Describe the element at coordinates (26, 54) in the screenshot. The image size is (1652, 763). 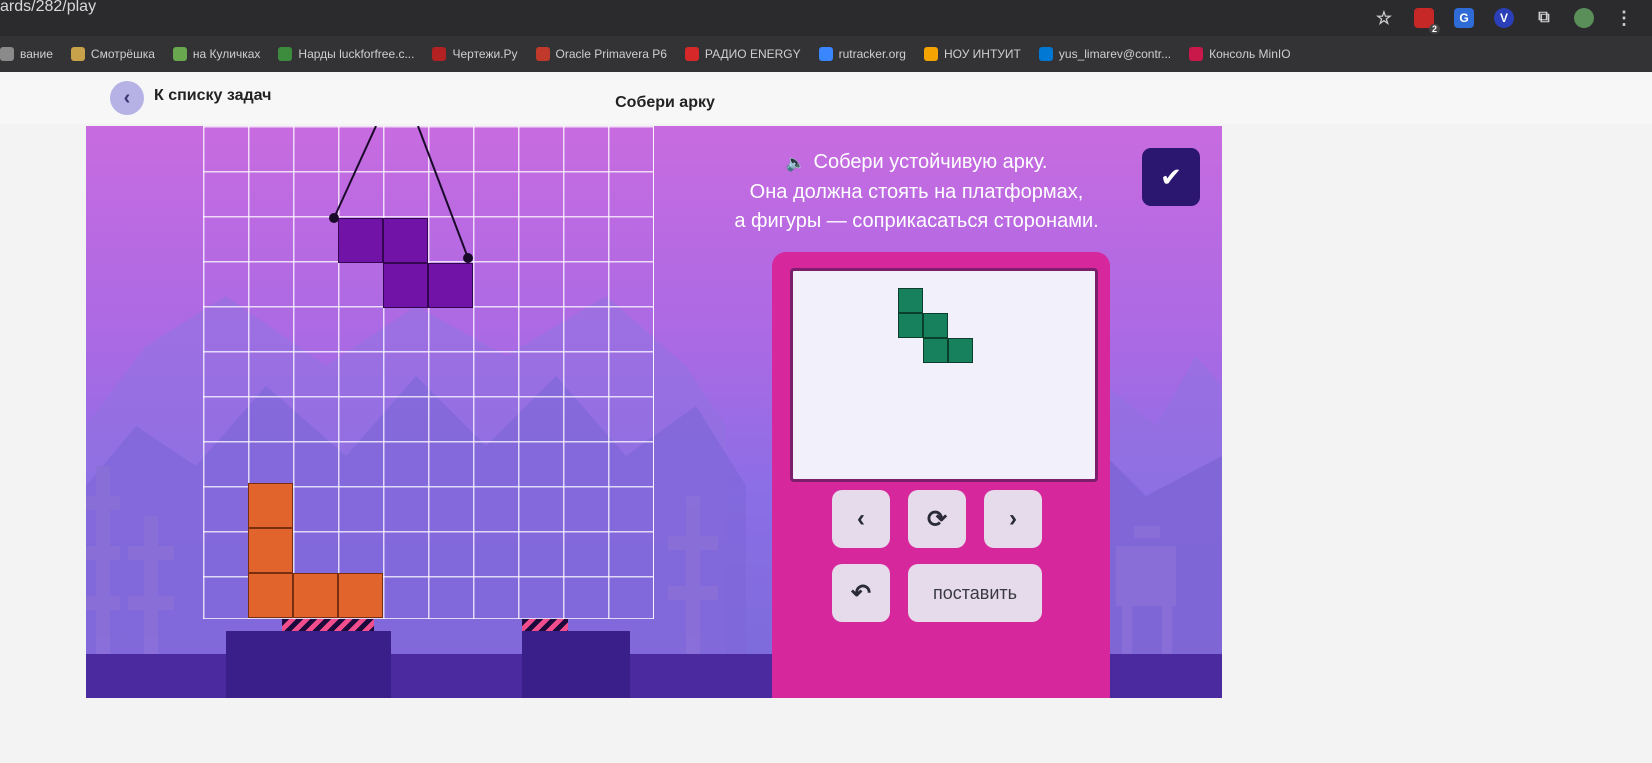
I see `bookmark-item: вание` at that location.